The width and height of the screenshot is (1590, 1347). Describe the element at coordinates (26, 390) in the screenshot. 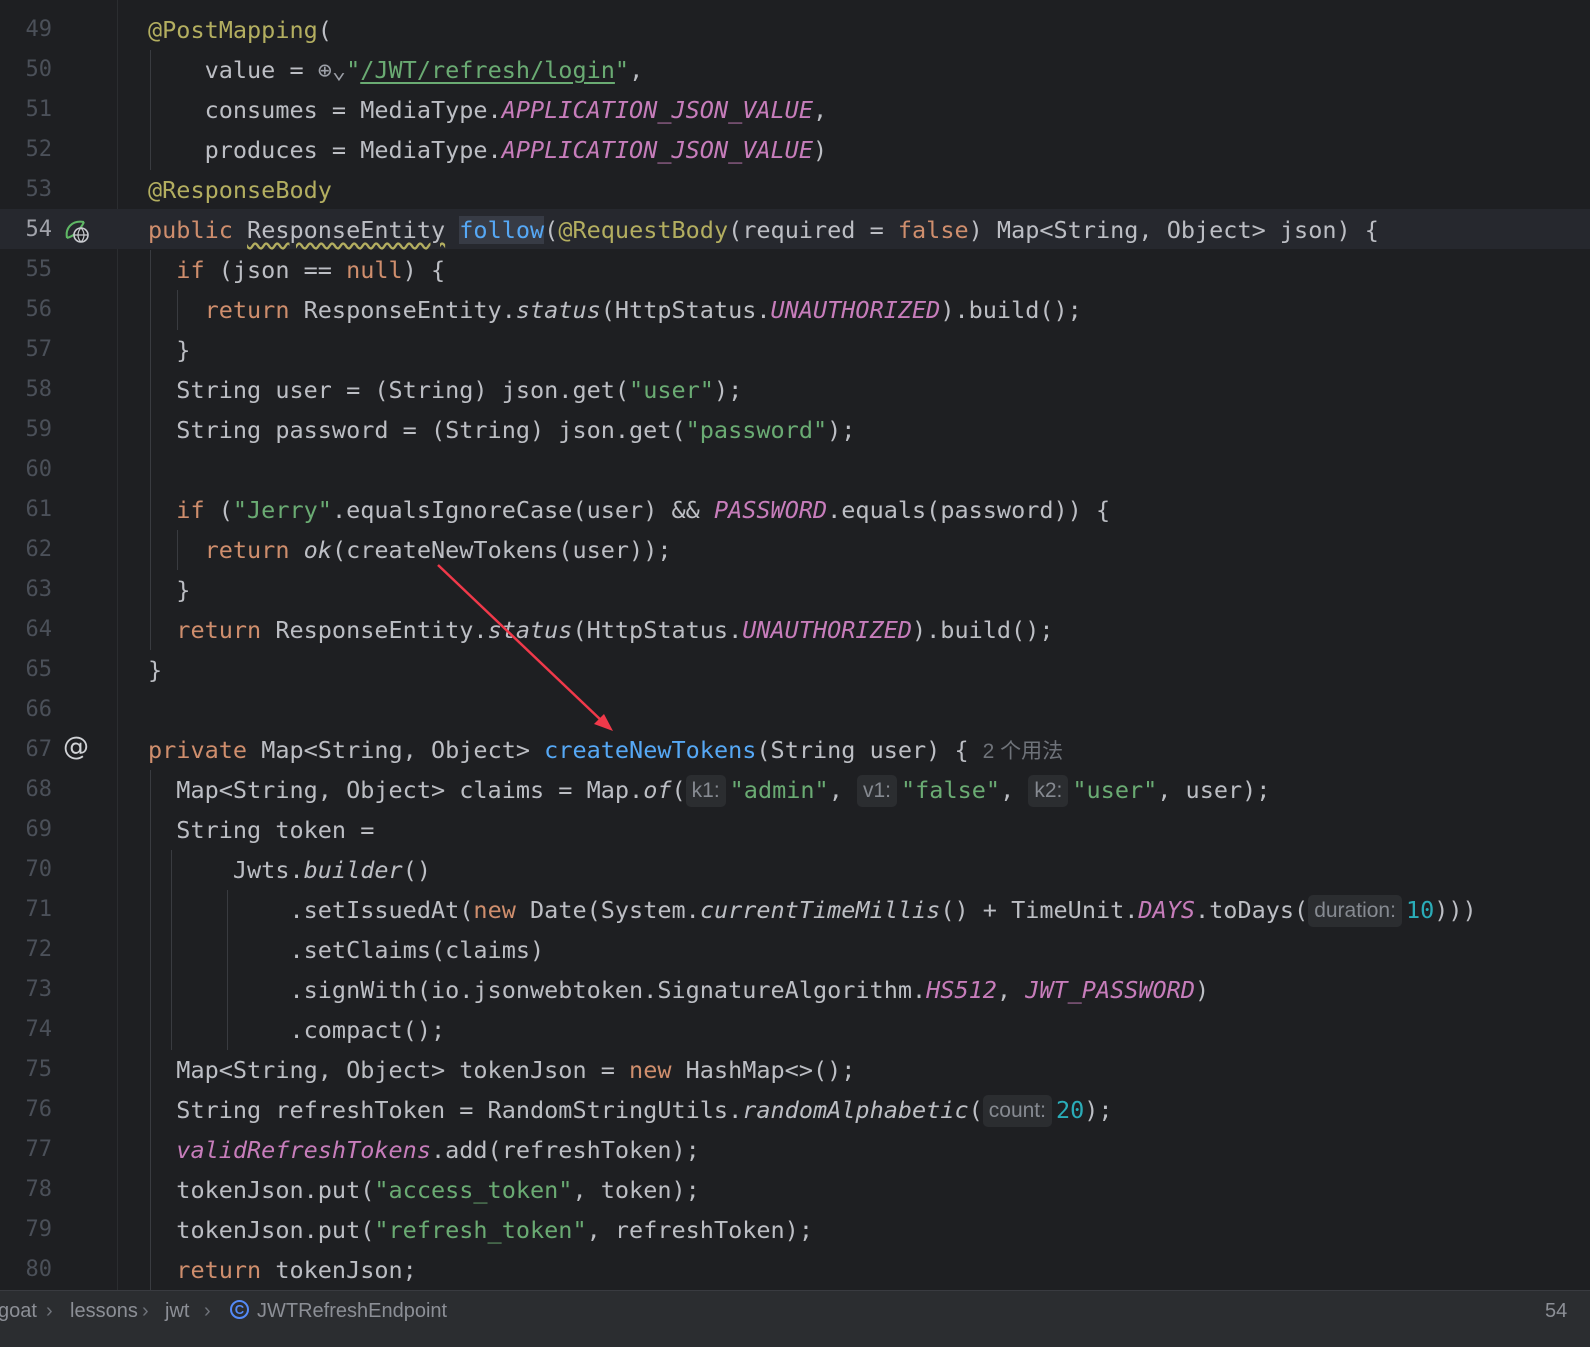

I see `line-number: 58` at that location.